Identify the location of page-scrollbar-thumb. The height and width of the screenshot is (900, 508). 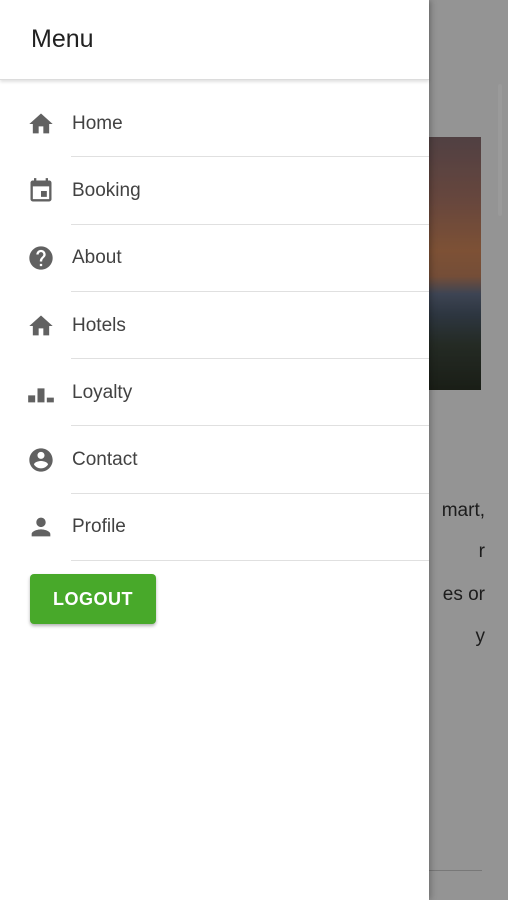
(500, 150).